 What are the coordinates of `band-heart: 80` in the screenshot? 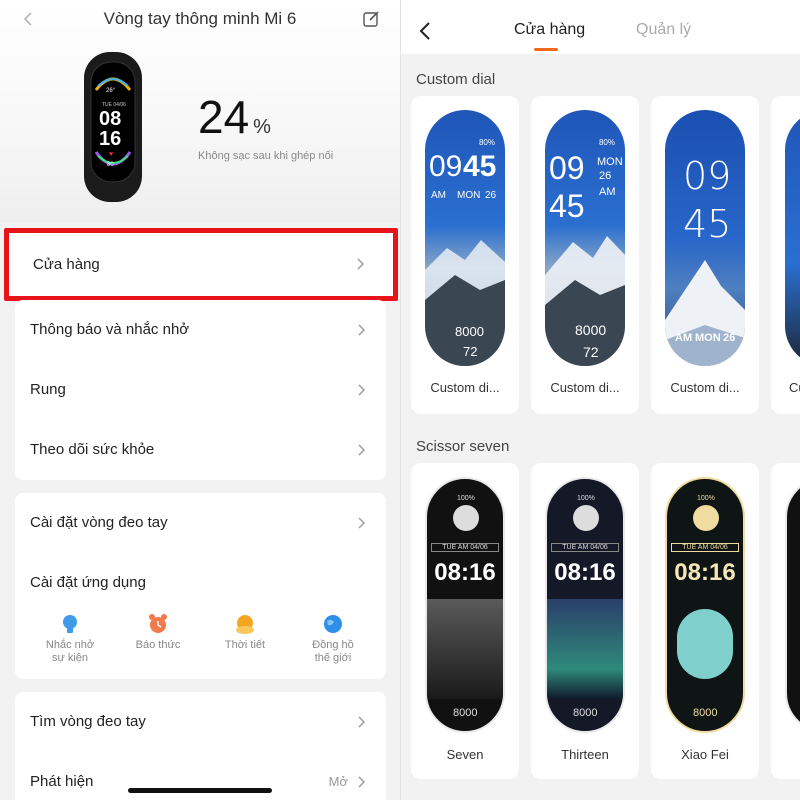 It's located at (110, 165).